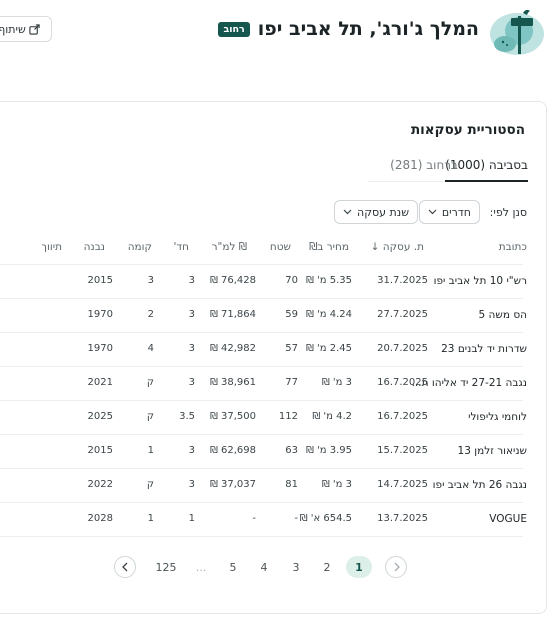  Describe the element at coordinates (513, 247) in the screenshot. I see `header-address: כתובת` at that location.